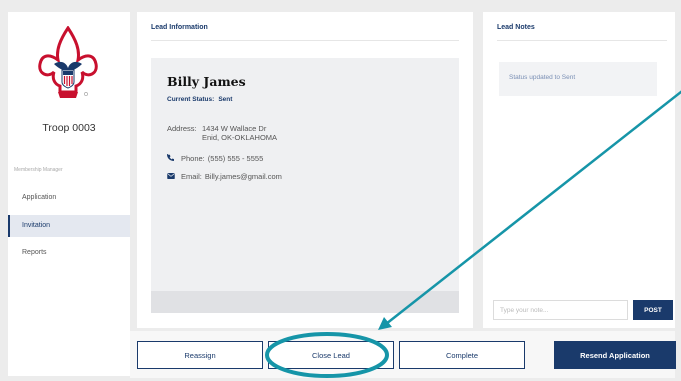 The height and width of the screenshot is (381, 681). Describe the element at coordinates (200, 355) in the screenshot. I see `reassign-button: Reassign` at that location.